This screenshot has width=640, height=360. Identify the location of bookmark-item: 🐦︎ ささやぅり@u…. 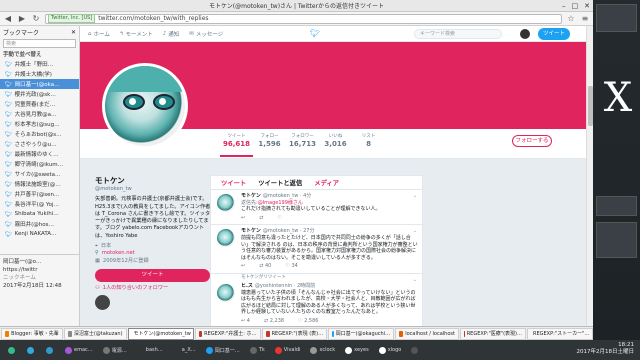
(39, 144).